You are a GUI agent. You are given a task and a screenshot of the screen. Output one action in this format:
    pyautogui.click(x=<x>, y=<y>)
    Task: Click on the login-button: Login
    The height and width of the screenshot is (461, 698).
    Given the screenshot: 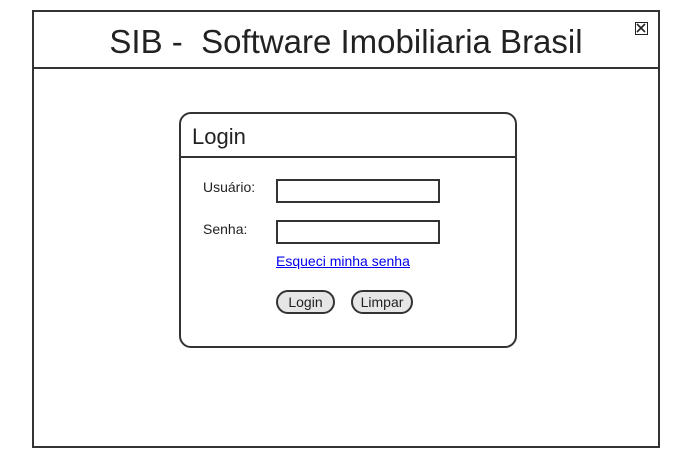 What is the action you would take?
    pyautogui.click(x=305, y=302)
    